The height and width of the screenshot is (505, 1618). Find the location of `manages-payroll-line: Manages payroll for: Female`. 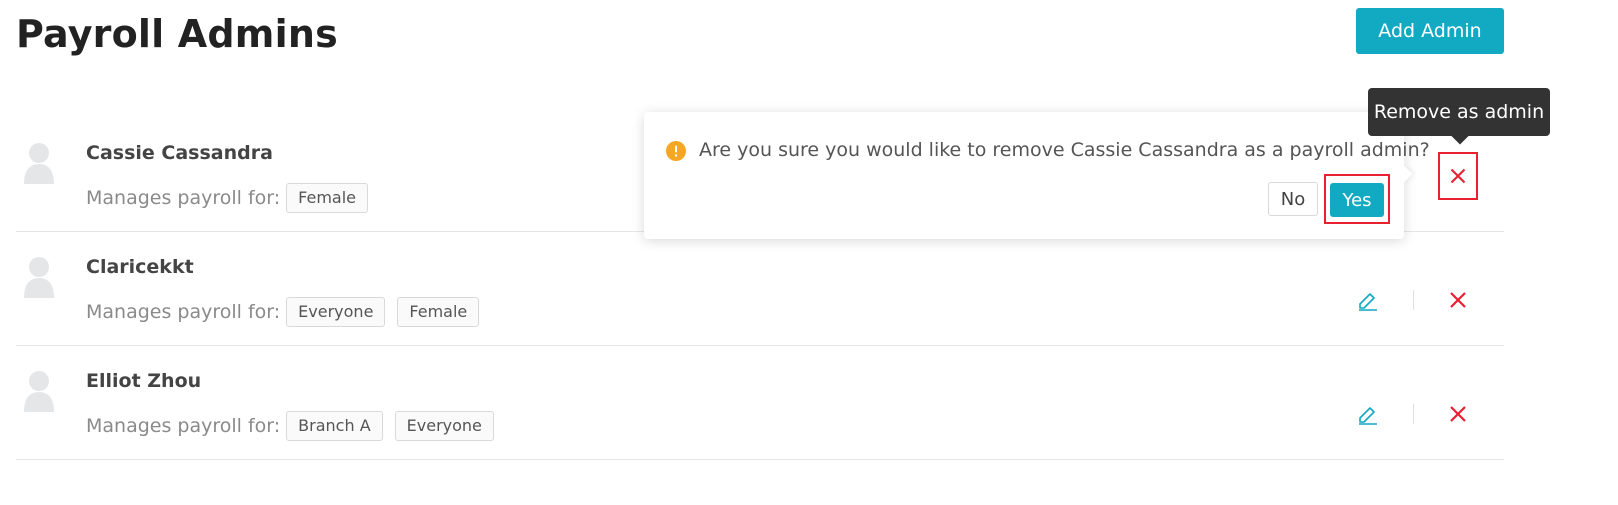

manages-payroll-line: Manages payroll for: Female is located at coordinates (233, 198).